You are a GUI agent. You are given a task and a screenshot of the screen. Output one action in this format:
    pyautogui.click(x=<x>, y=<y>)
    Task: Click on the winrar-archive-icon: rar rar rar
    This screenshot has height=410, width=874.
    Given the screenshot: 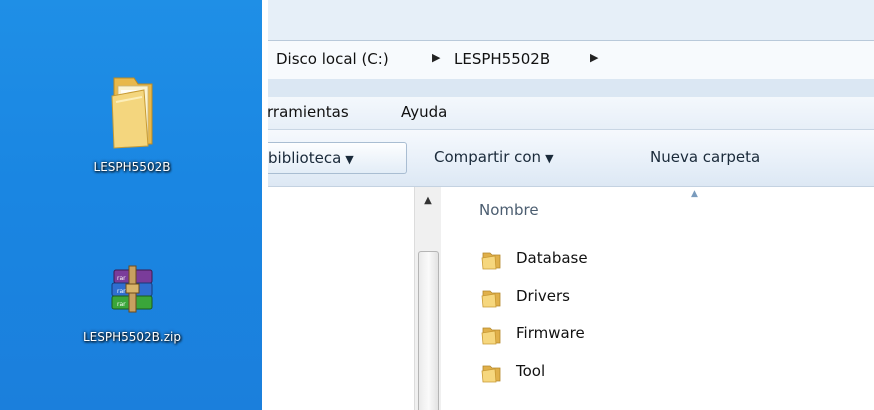 What is the action you would take?
    pyautogui.click(x=132, y=289)
    